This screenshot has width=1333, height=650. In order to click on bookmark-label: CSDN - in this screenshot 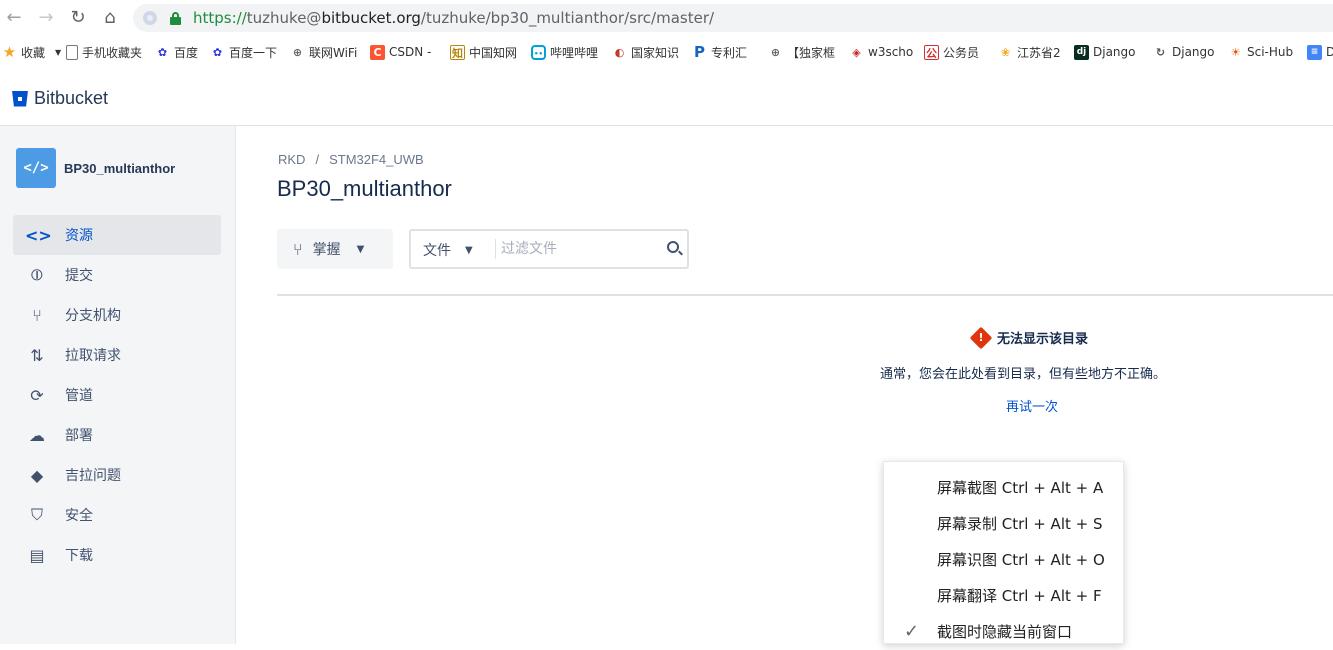, I will do `click(410, 52)`.